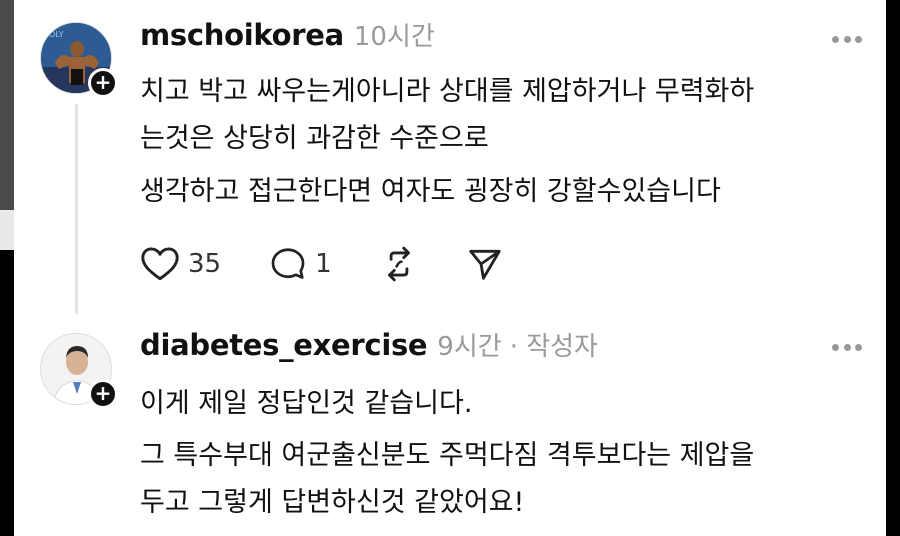 The height and width of the screenshot is (536, 900). Describe the element at coordinates (79, 371) in the screenshot. I see `avatar-container: +` at that location.